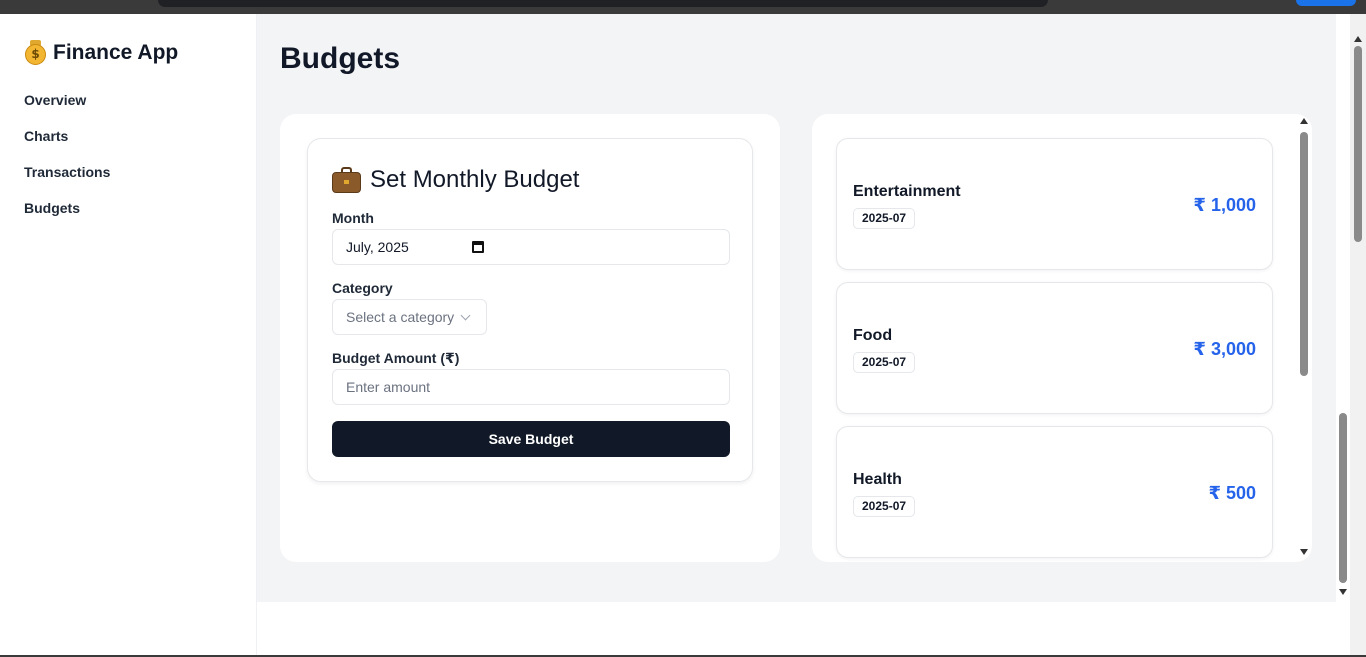  I want to click on browser-profile-button, so click(1326, 3).